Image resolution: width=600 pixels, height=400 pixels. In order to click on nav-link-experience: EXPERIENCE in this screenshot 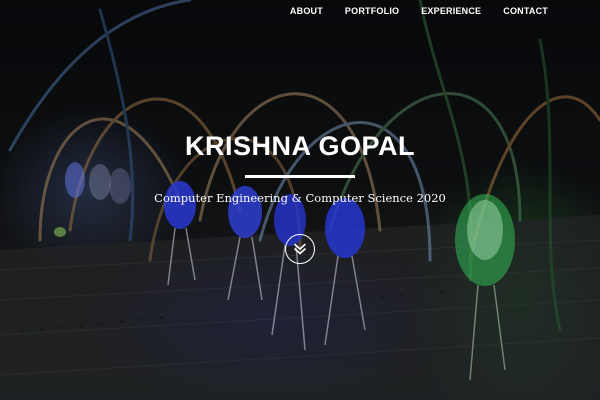, I will do `click(451, 11)`.